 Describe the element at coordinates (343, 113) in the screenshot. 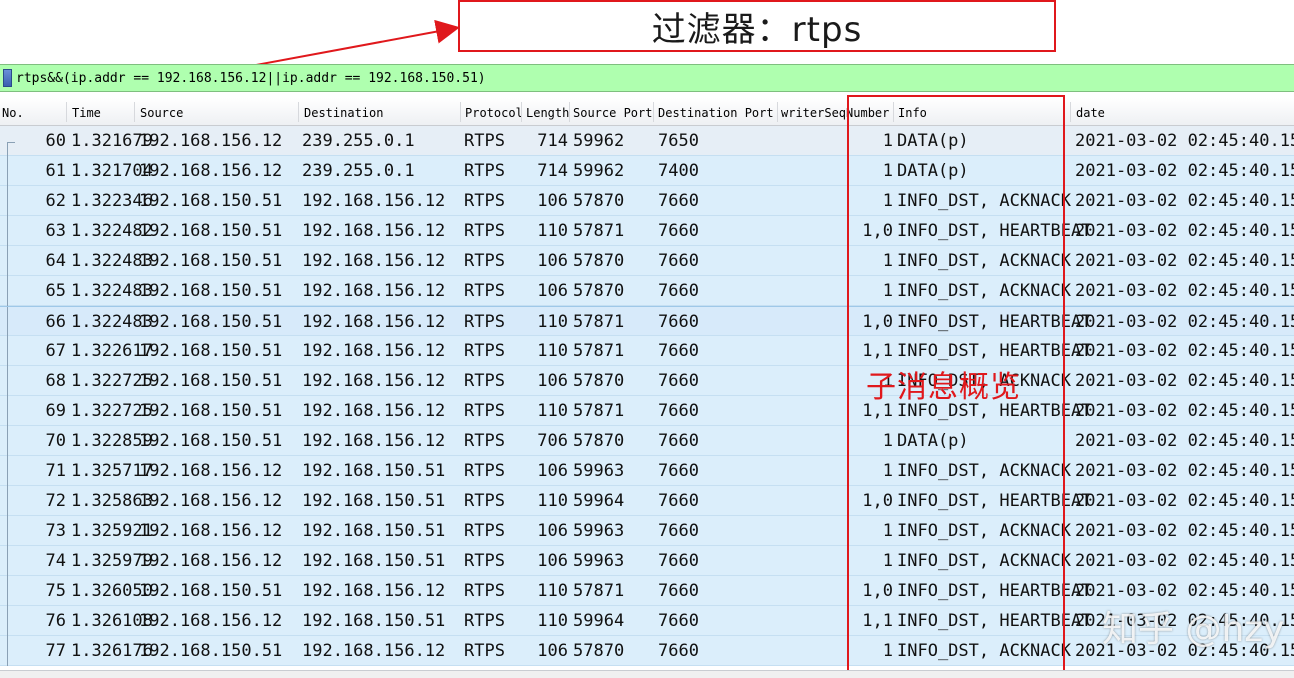

I see `column-header-destination: Destination` at that location.